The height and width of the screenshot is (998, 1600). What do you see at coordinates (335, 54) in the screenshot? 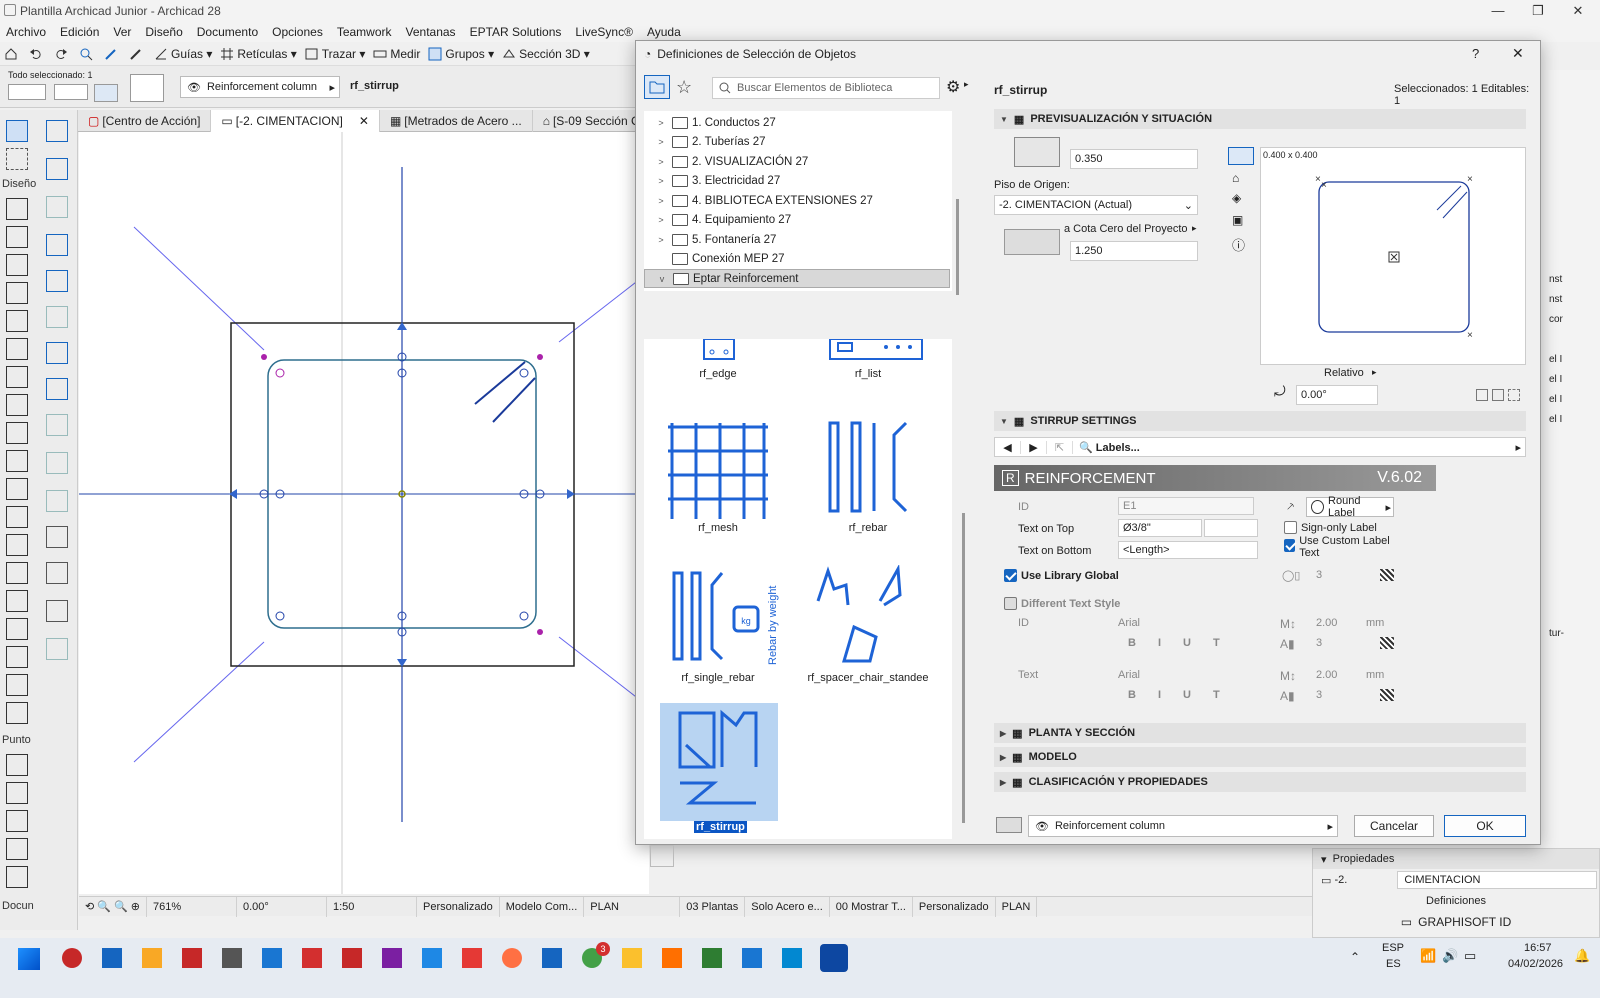
I see `trazar-button: Trazar ▾` at bounding box center [335, 54].